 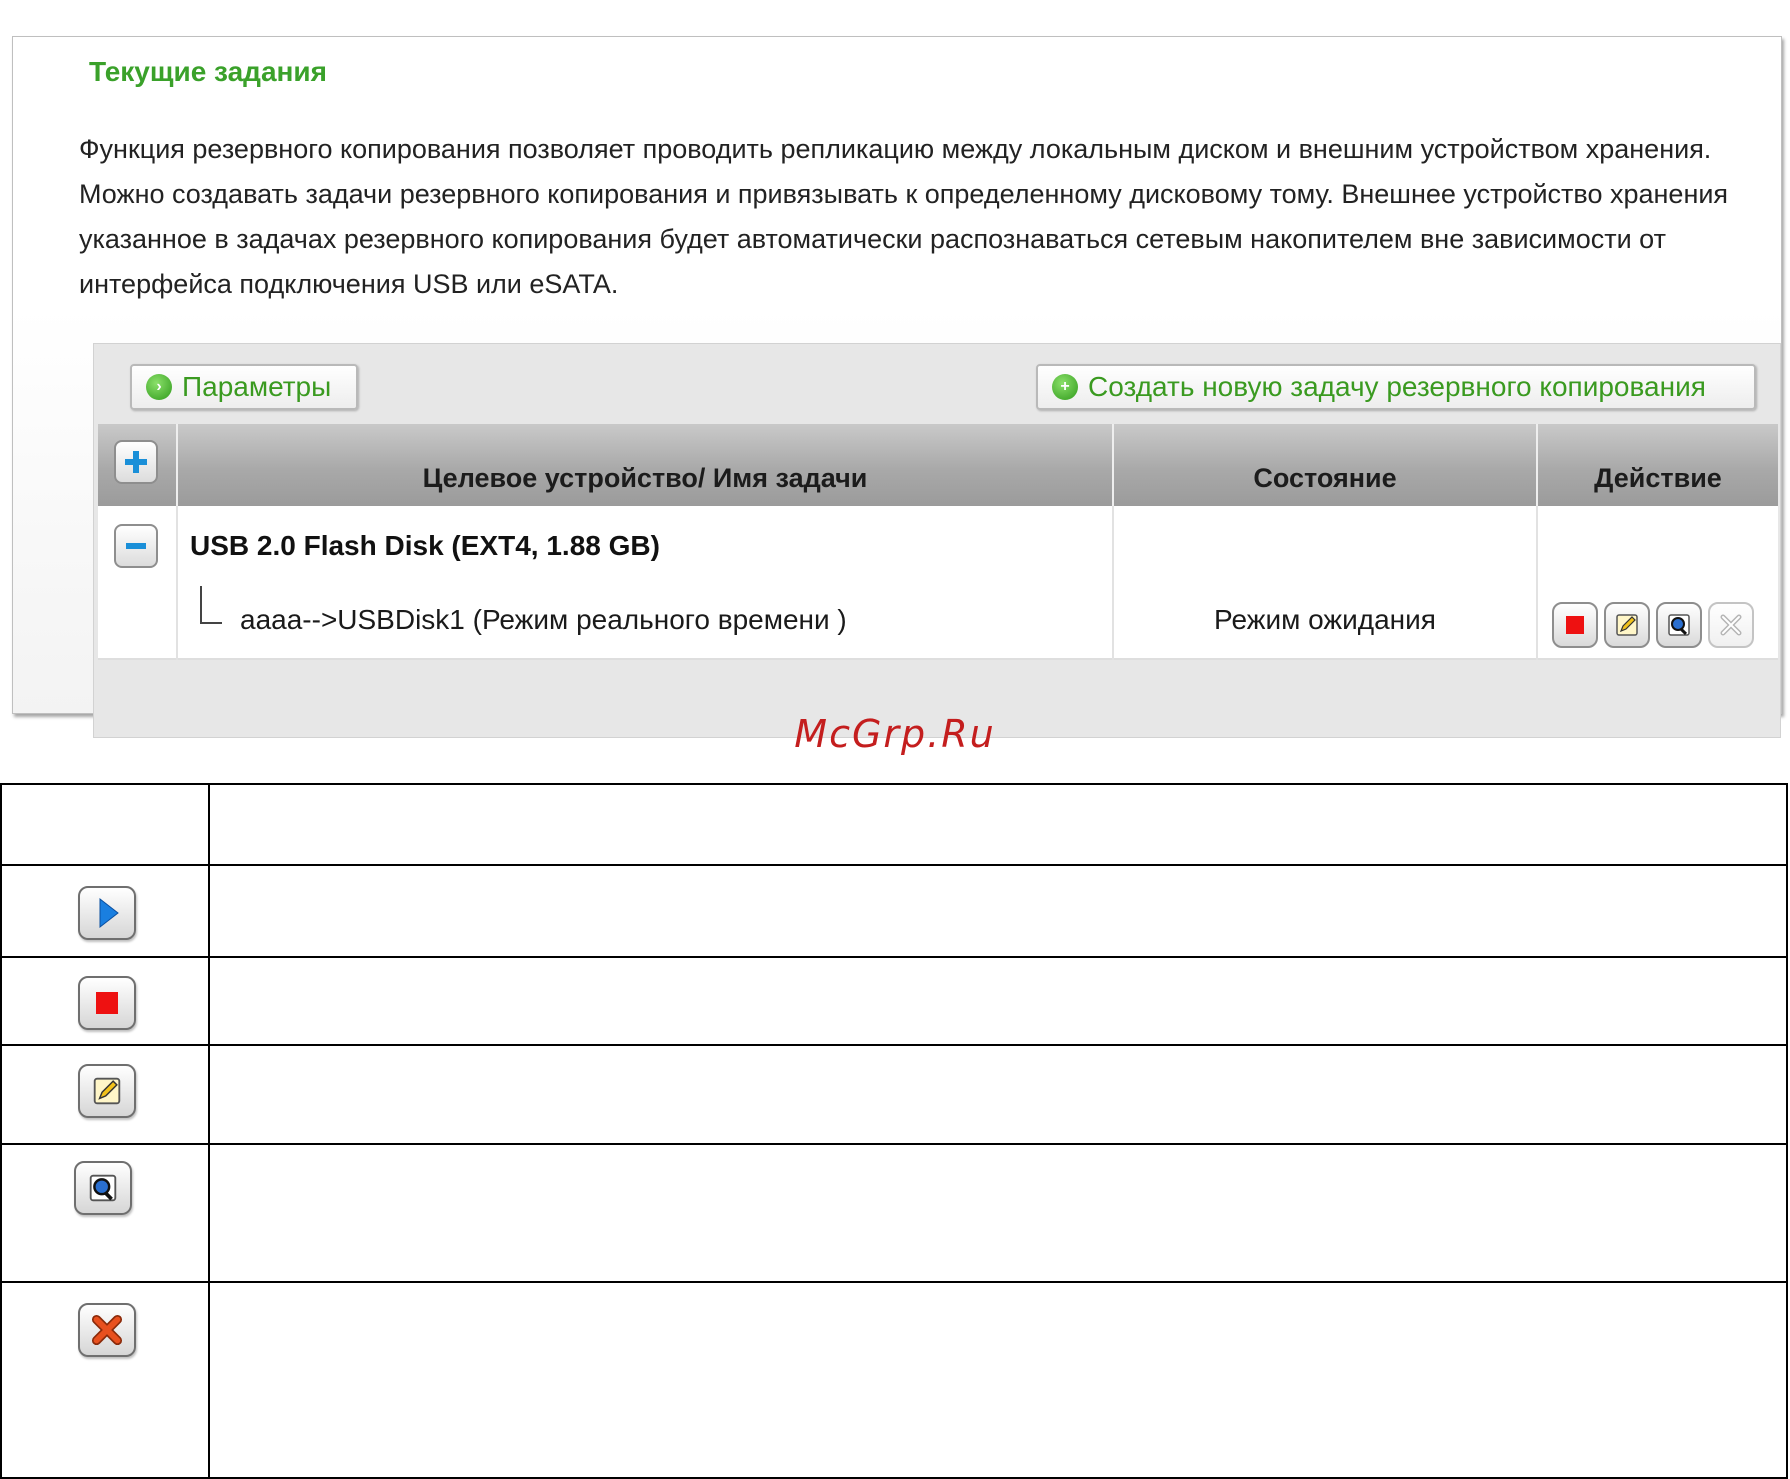 I want to click on column-header-target: Целевое устройство/ Имя задачи, so click(x=646, y=465).